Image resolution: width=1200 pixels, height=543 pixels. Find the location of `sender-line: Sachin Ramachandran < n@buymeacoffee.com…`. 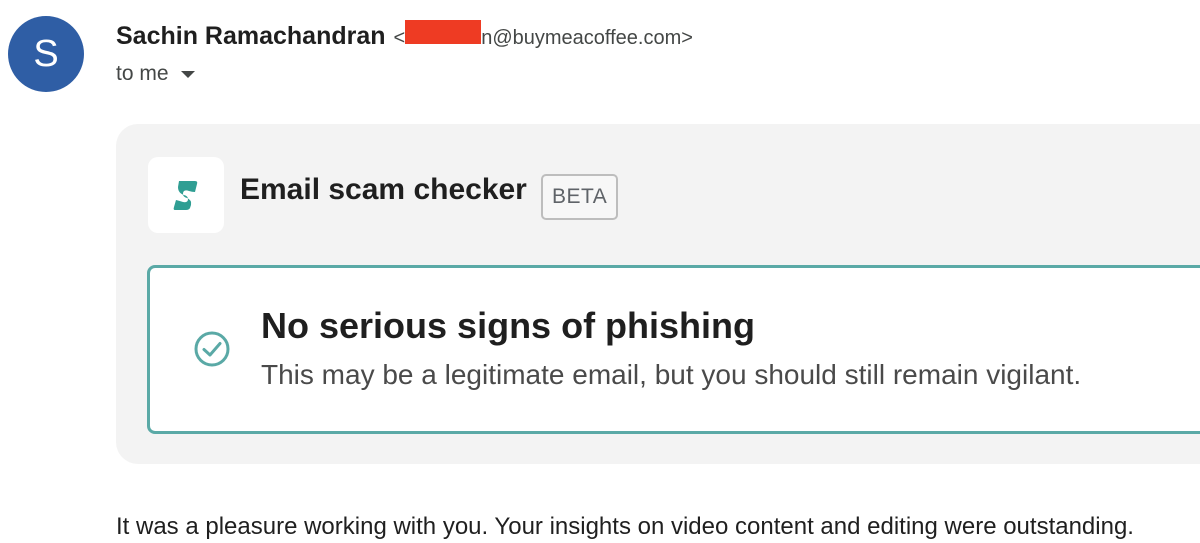

sender-line: Sachin Ramachandran < n@buymeacoffee.com… is located at coordinates (404, 36).